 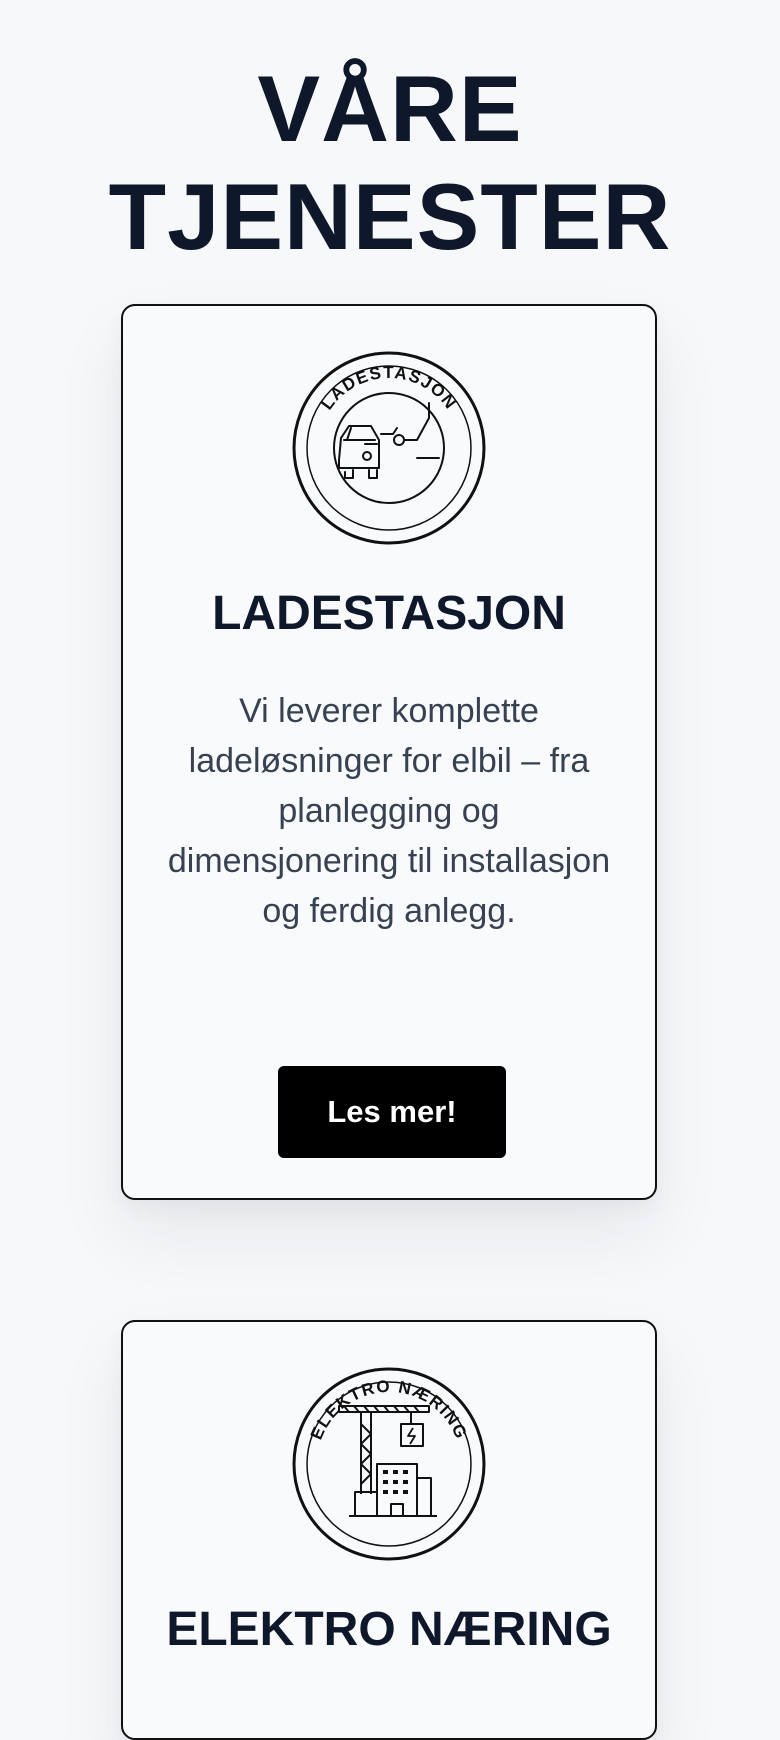 I want to click on service-title: LADESTASJON, so click(x=389, y=613).